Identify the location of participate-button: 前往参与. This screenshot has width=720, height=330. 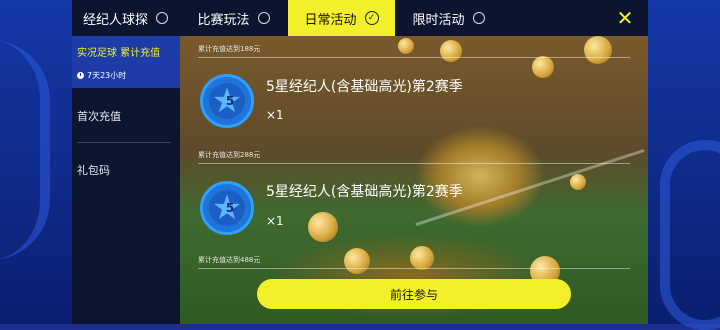
(414, 294).